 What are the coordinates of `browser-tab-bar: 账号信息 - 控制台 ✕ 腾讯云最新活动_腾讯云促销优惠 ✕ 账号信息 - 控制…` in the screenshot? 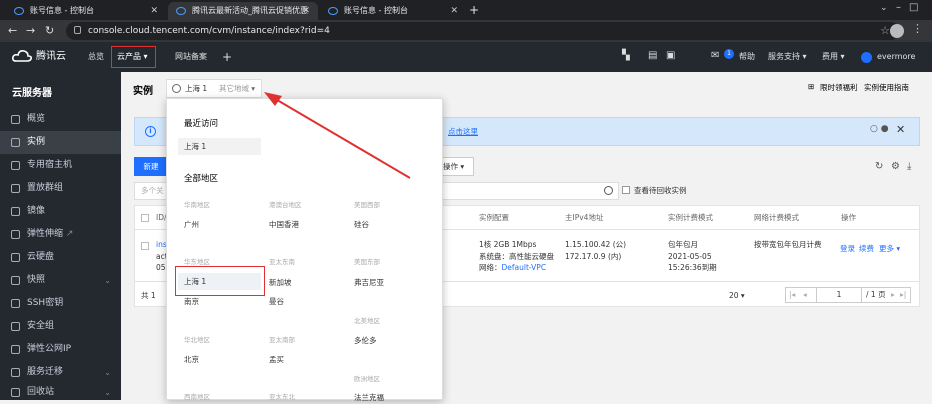 It's located at (466, 10).